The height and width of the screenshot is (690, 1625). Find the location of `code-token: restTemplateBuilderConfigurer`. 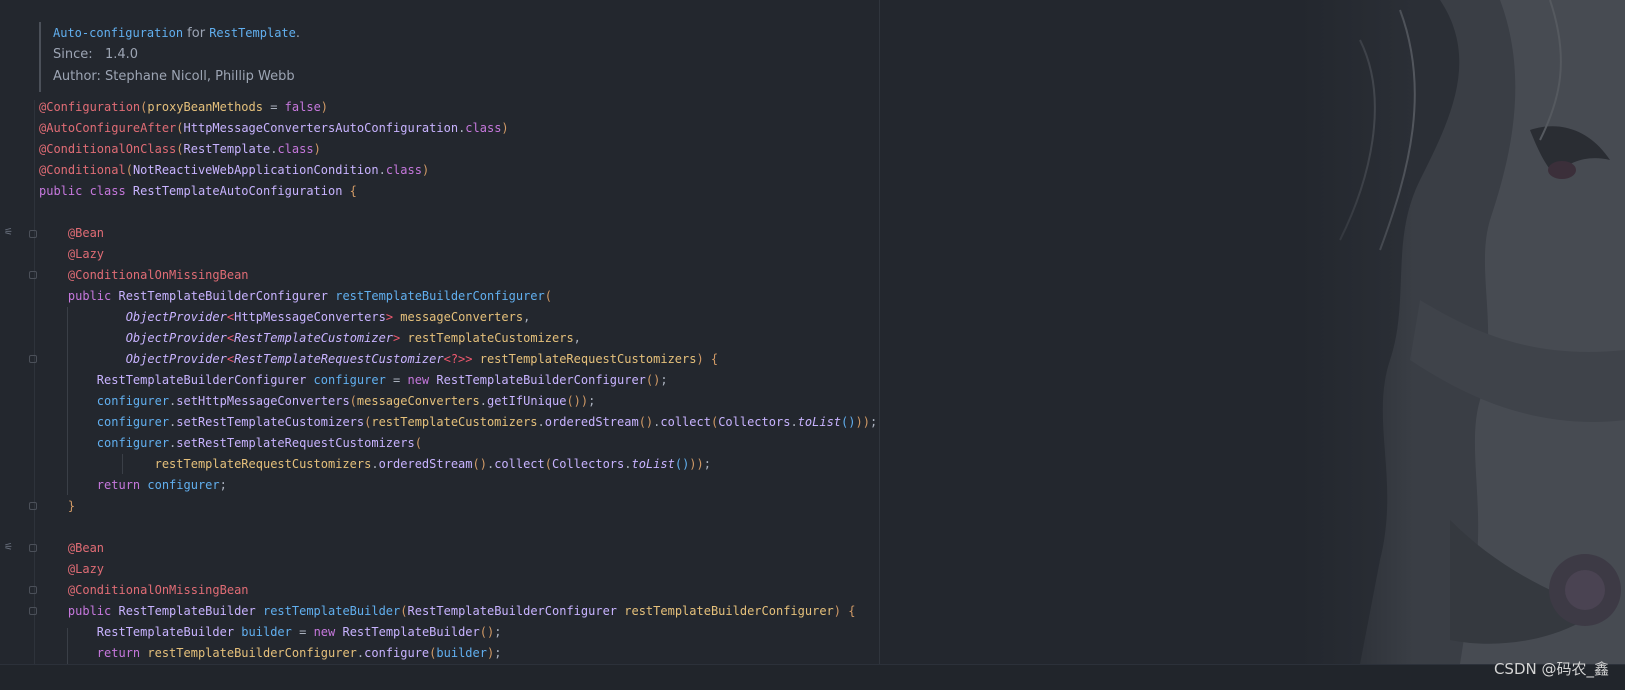

code-token: restTemplateBuilderConfigurer is located at coordinates (440, 296).